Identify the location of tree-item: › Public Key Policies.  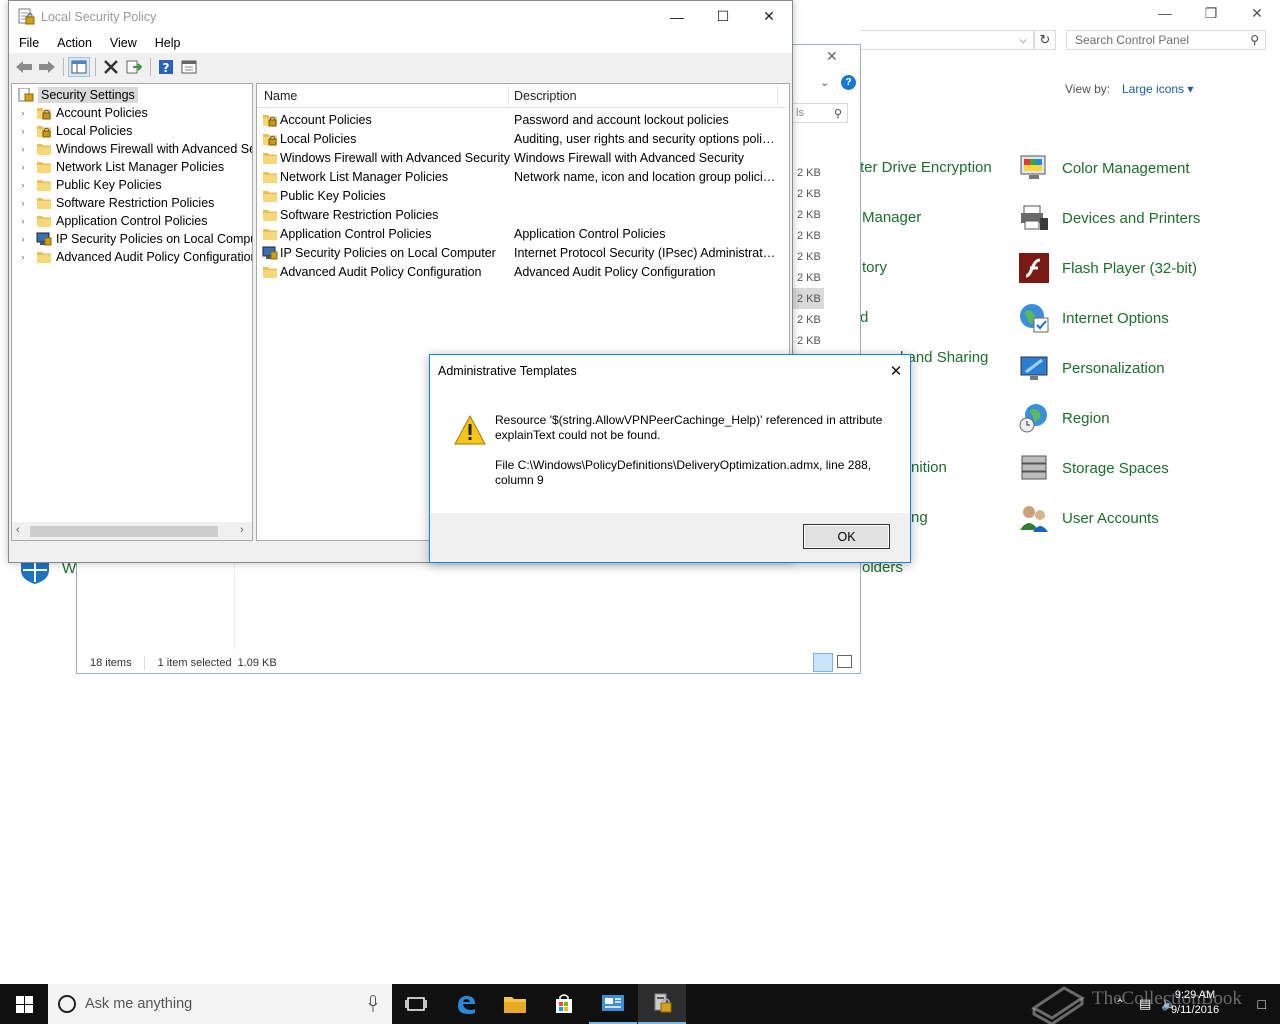
(87, 185).